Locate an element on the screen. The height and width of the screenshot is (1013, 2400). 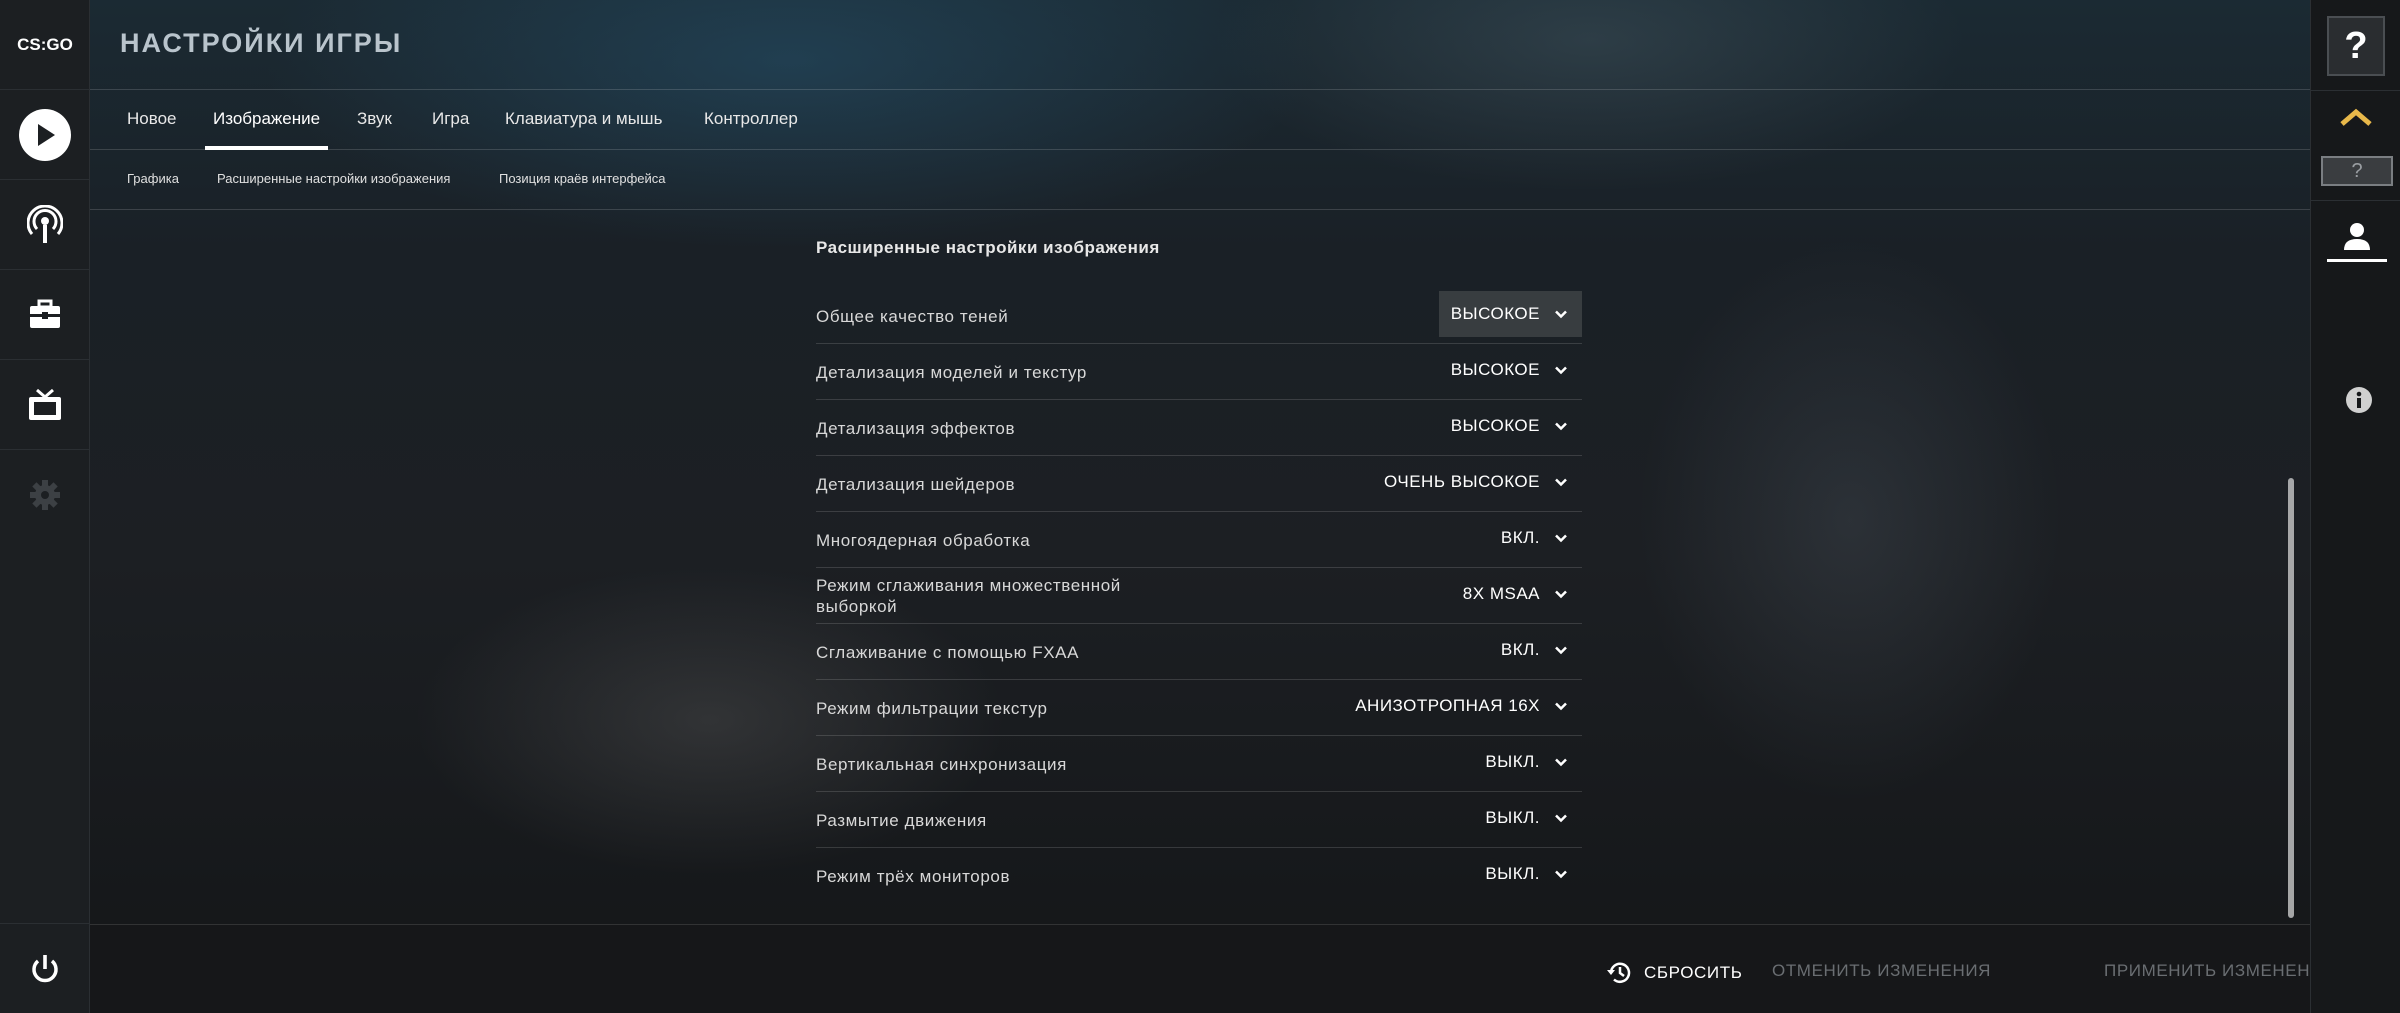
setting-label: Сглаживание с помощью FXAA is located at coordinates (948, 652).